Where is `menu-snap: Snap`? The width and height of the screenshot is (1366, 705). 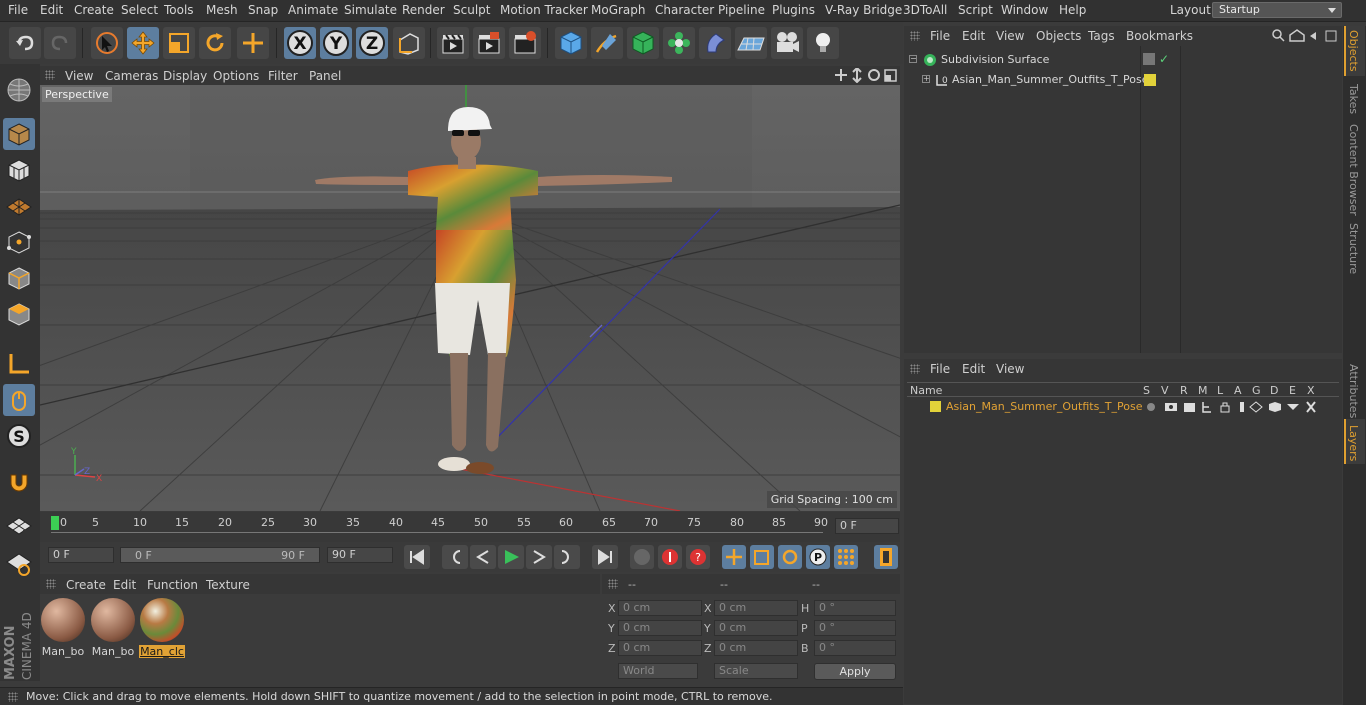
menu-snap: Snap is located at coordinates (263, 10).